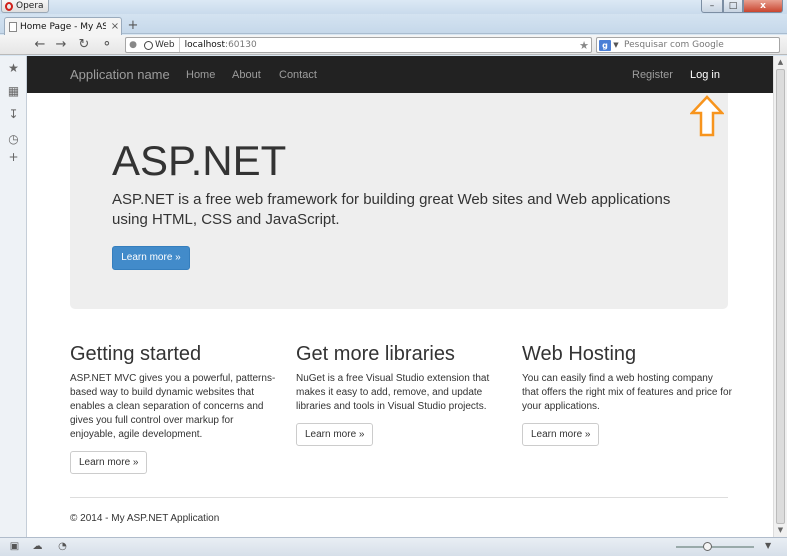  Describe the element at coordinates (200, 75) in the screenshot. I see `nav-home: Home` at that location.